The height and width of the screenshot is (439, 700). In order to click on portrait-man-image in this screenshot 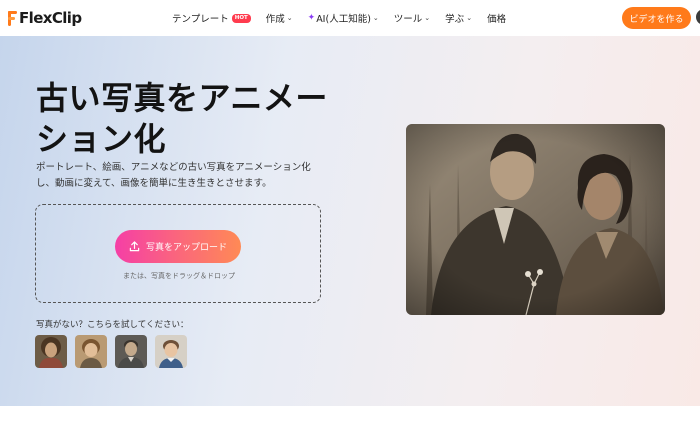, I will do `click(131, 351)`.